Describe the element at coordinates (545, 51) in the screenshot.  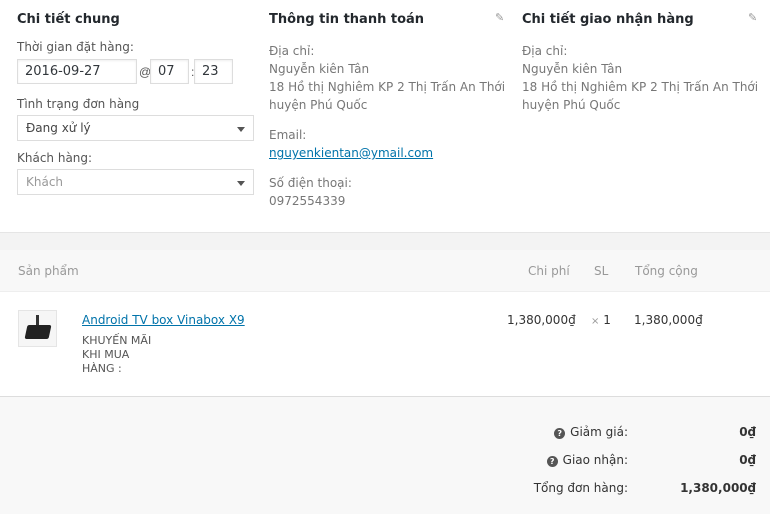
I see `shipping-address-label: Địa chỉ:` at that location.